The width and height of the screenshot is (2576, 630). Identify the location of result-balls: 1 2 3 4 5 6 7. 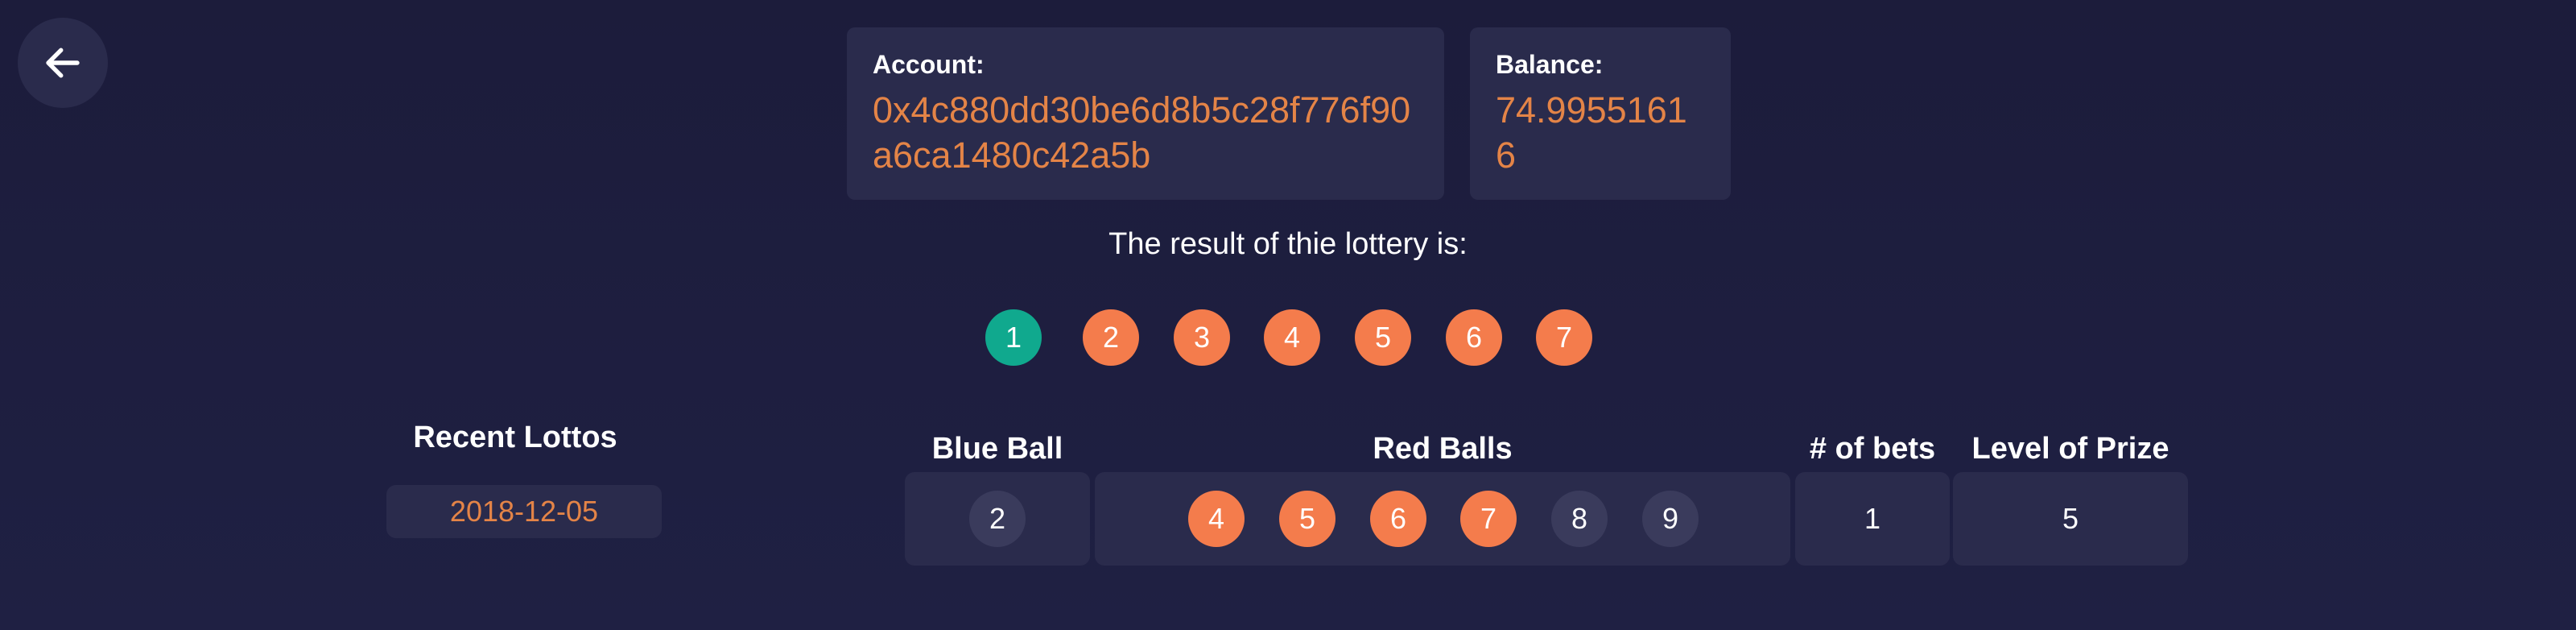
(1288, 338).